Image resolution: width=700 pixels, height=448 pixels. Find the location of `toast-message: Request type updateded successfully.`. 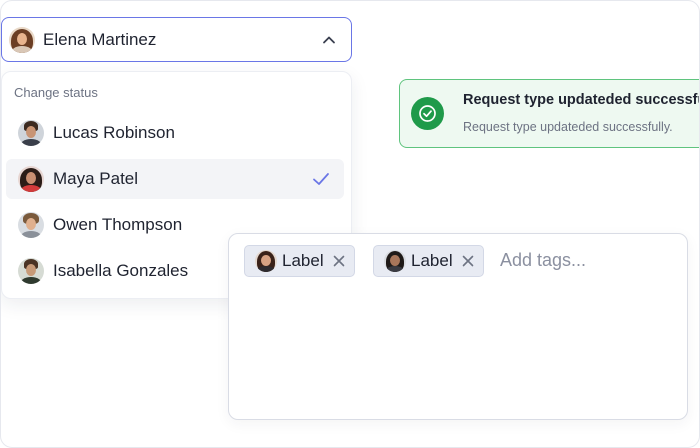

toast-message: Request type updateded successfully. is located at coordinates (568, 127).